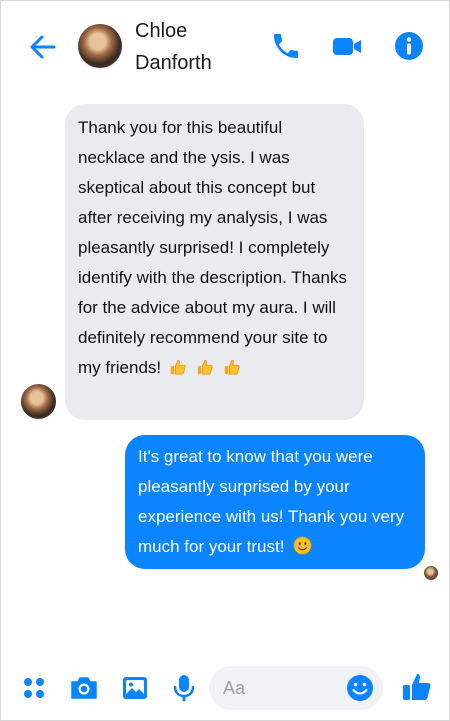 The height and width of the screenshot is (721, 450). I want to click on gallery-icon, so click(135, 688).